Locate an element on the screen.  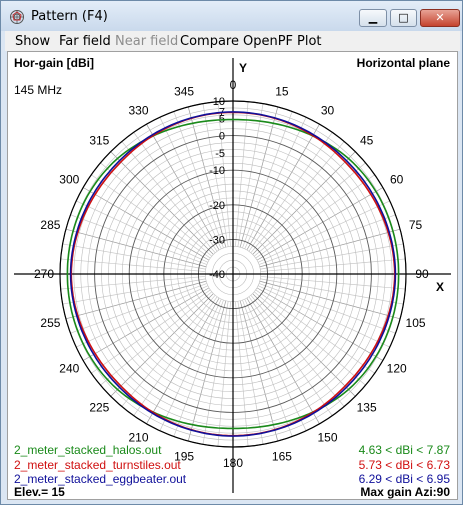
legend-file-eggbeater: 2_meter_stacked_eggbeater.out is located at coordinates (100, 479).